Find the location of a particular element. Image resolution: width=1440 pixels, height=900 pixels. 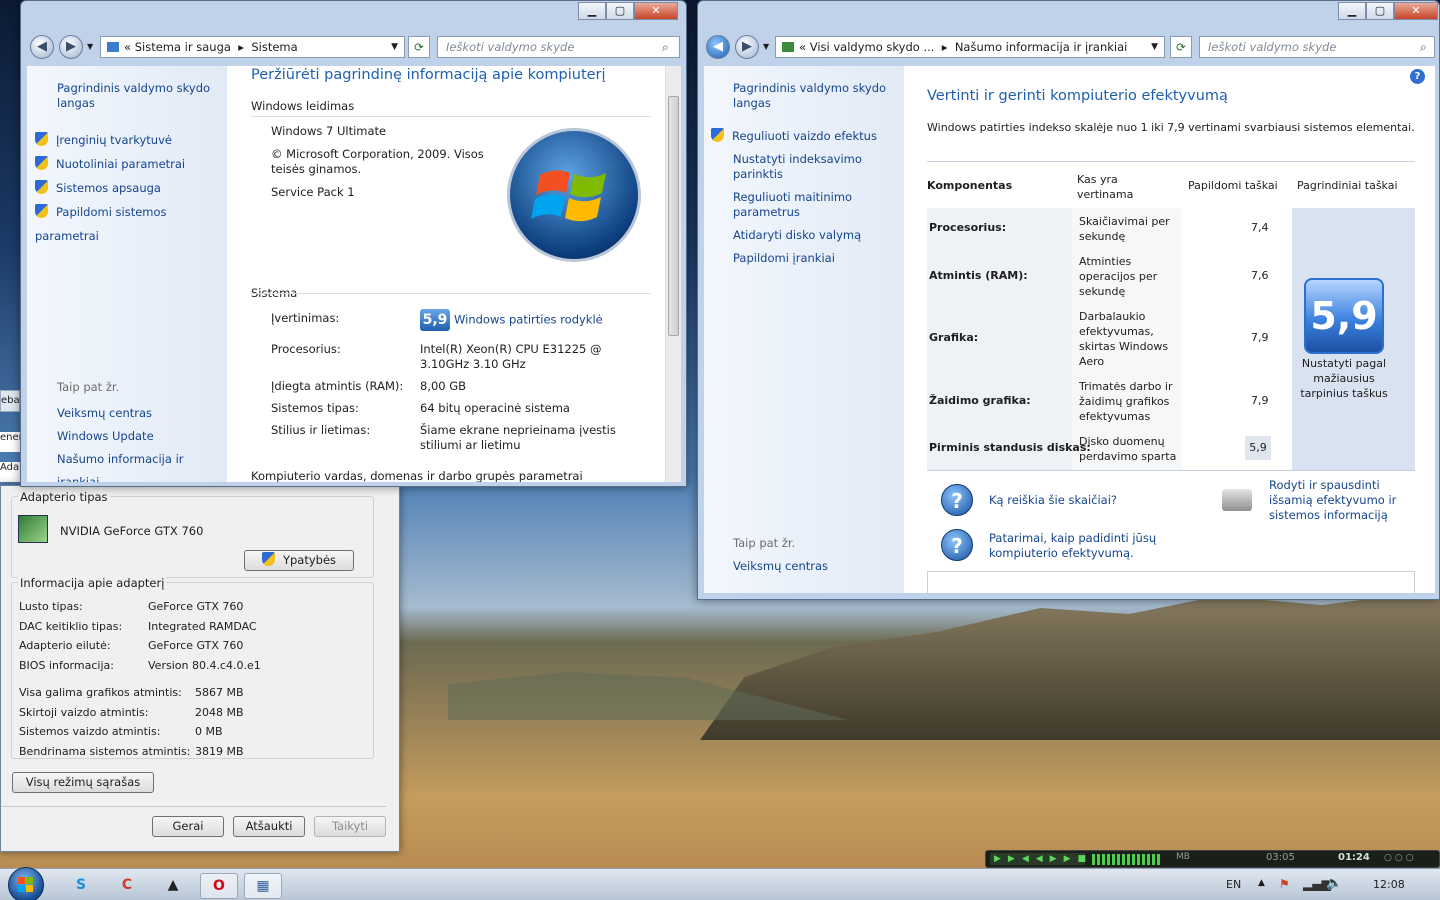

task-link: Papildomi sistemos parametrai is located at coordinates (131, 224).